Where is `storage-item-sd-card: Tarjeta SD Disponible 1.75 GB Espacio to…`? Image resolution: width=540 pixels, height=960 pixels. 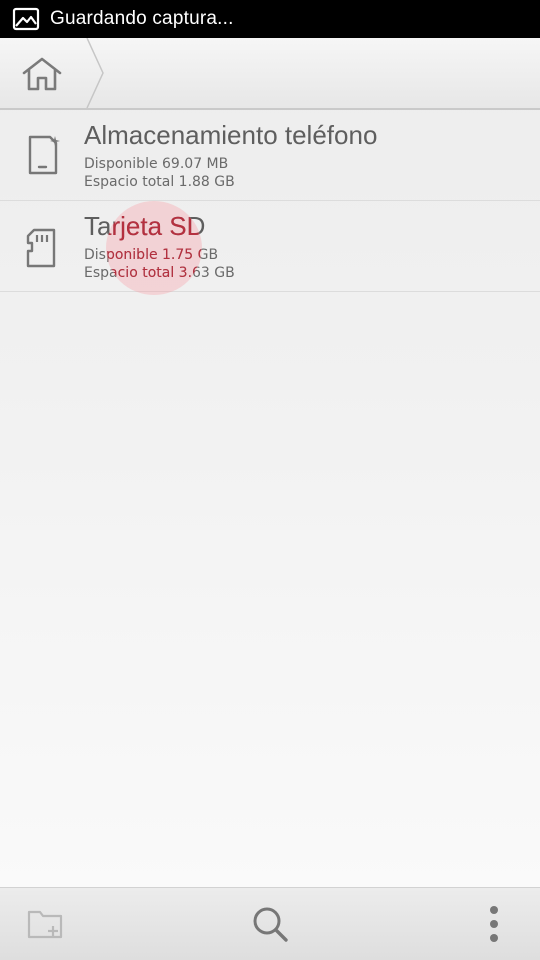 storage-item-sd-card: Tarjeta SD Disponible 1.75 GB Espacio to… is located at coordinates (270, 246).